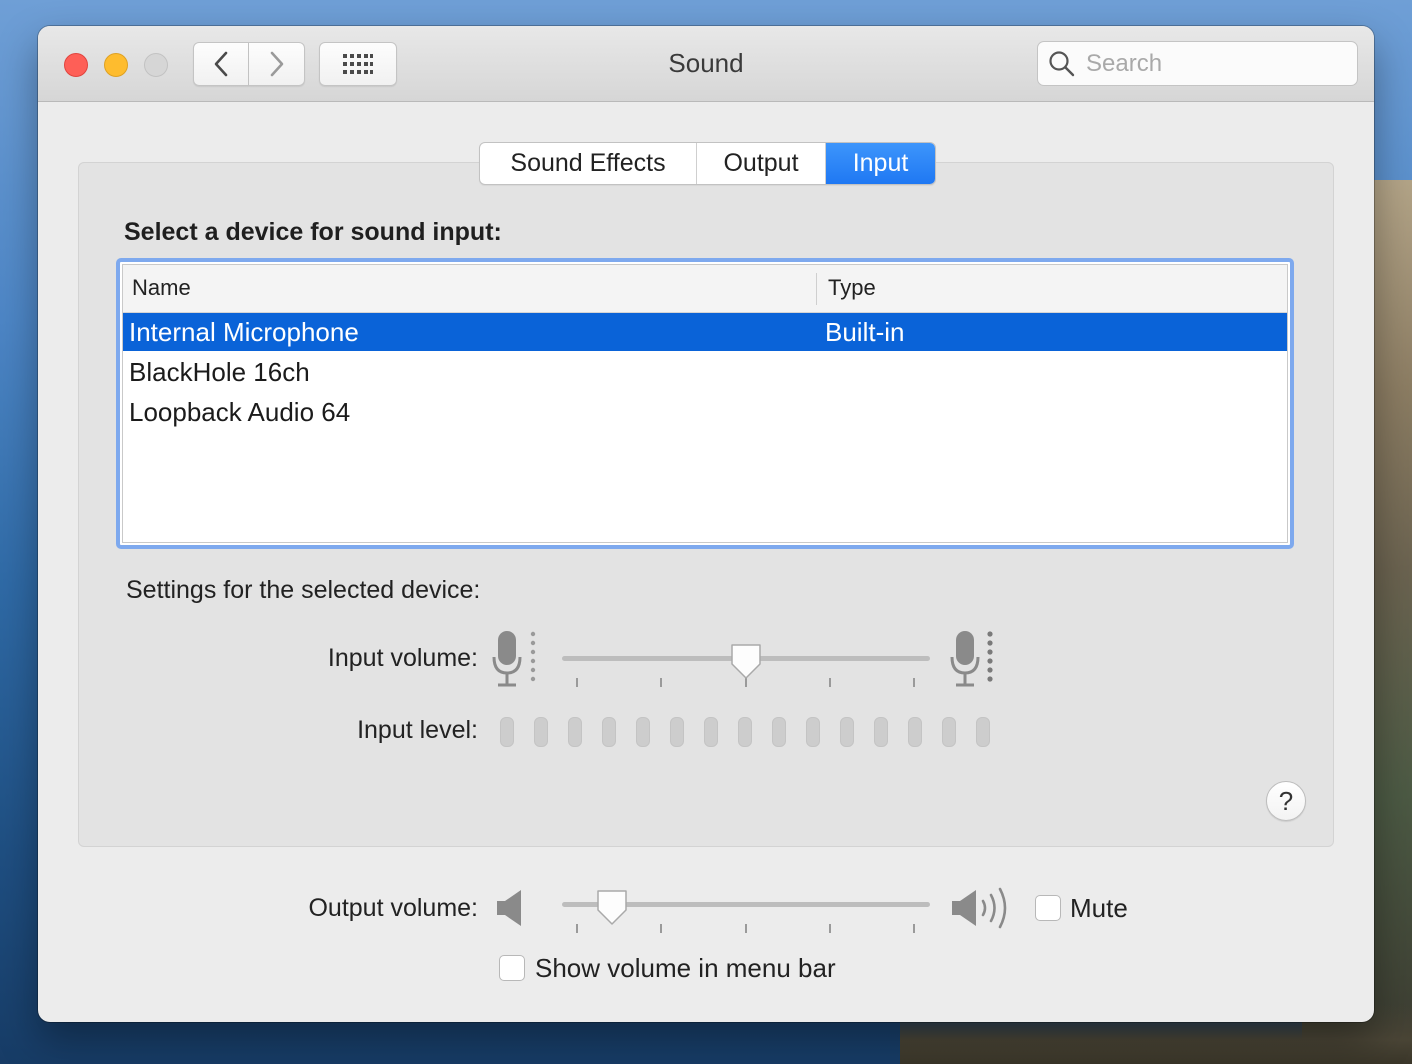  What do you see at coordinates (313, 232) in the screenshot?
I see `device-list-heading: Select a device for sound input:` at bounding box center [313, 232].